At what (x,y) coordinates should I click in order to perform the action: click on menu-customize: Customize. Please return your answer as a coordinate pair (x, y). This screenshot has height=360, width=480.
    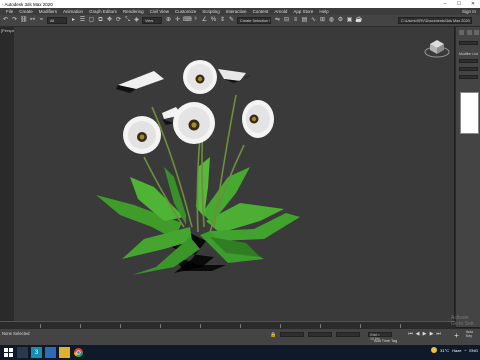
    Looking at the image, I should click on (185, 11).